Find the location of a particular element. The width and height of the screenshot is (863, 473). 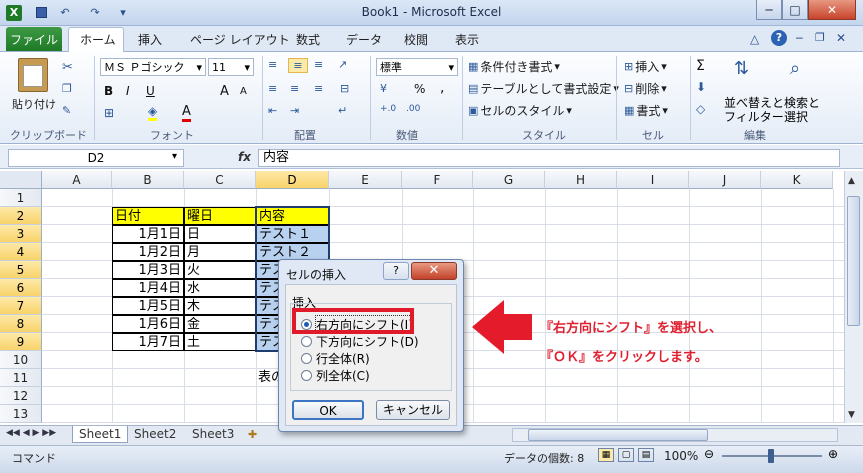

column-header-j: J is located at coordinates (725, 180).